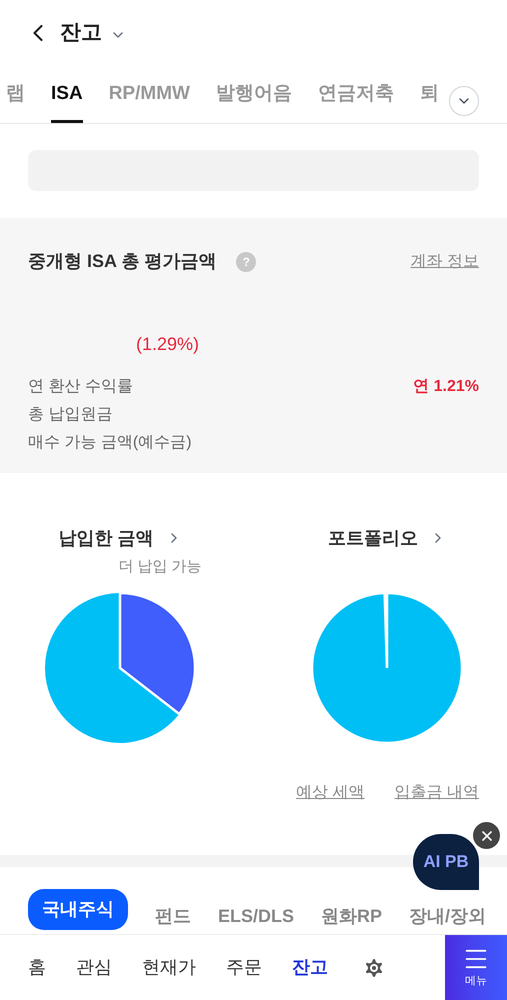 The height and width of the screenshot is (1000, 507). Describe the element at coordinates (446, 387) in the screenshot. I see `summary-value: 연 1.21%` at that location.